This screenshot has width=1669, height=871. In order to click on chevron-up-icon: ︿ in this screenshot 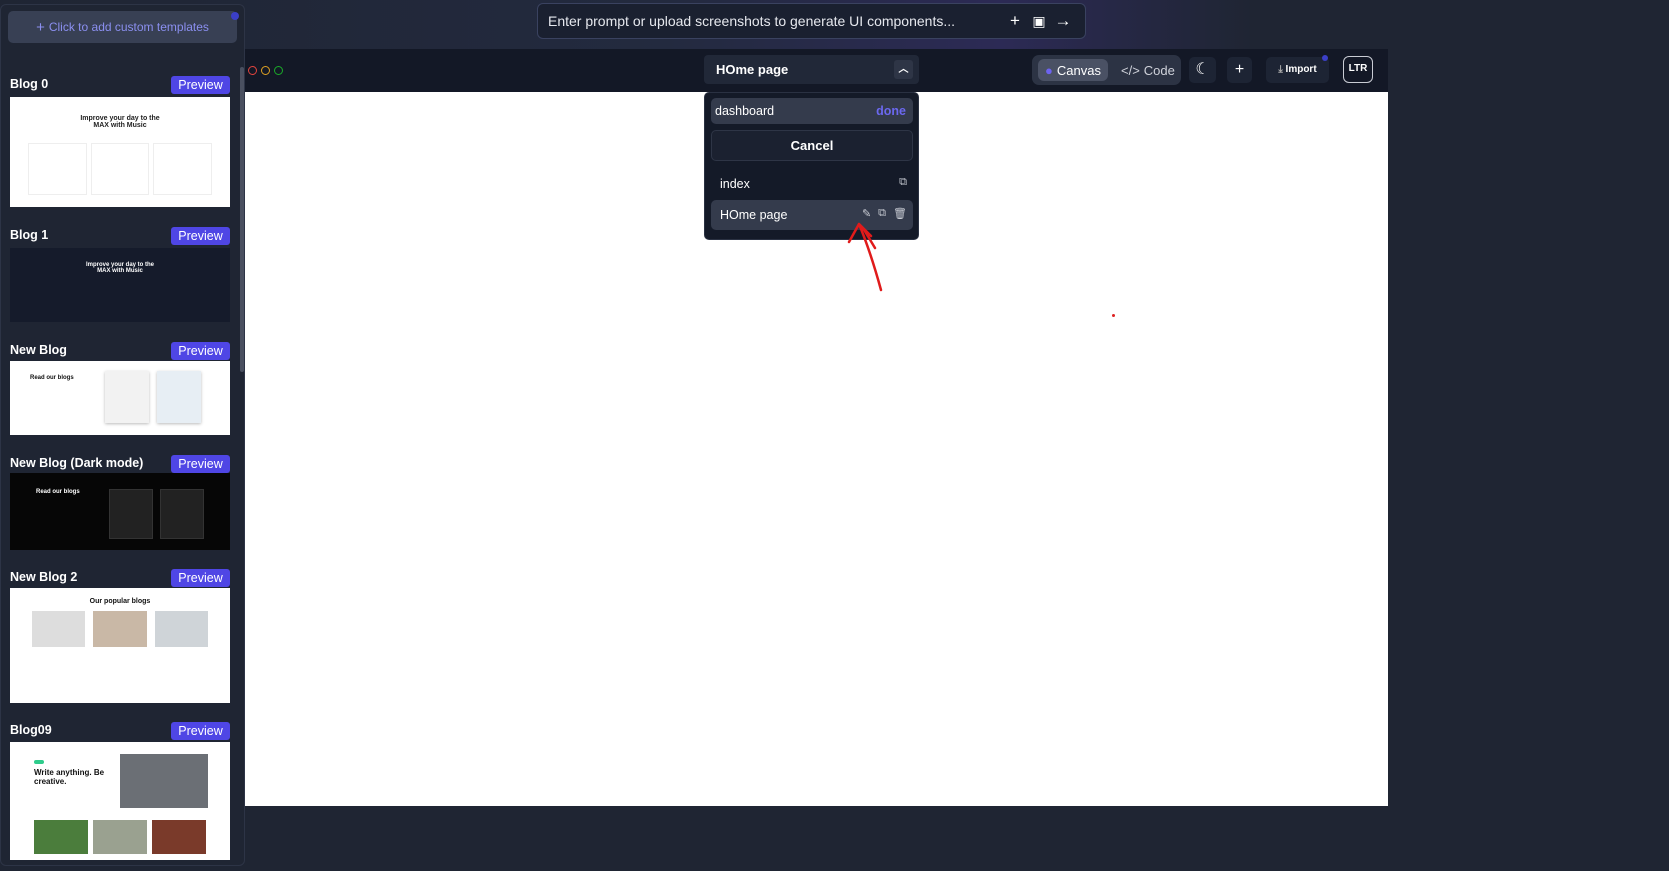, I will do `click(903, 69)`.